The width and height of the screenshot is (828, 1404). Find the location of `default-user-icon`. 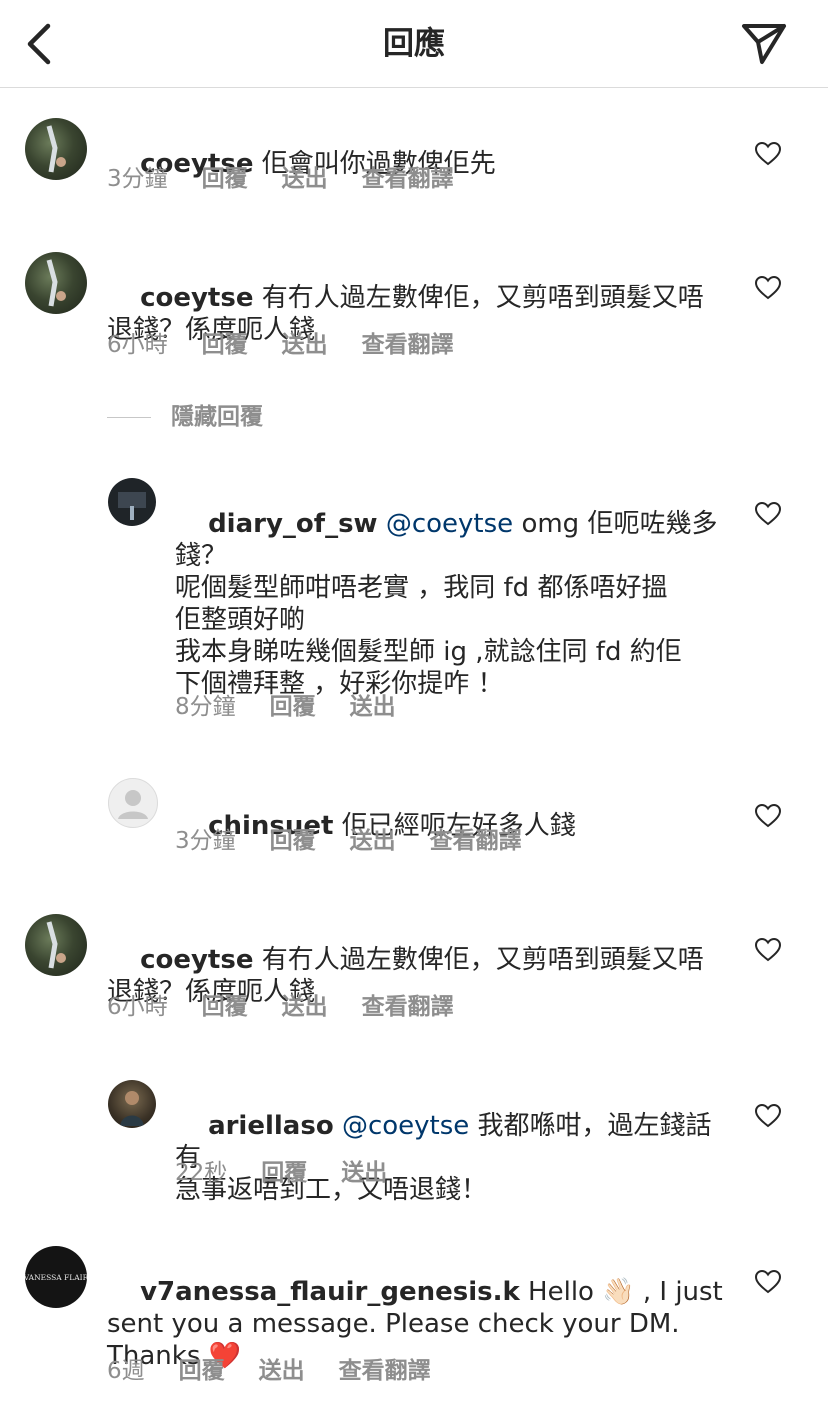

default-user-icon is located at coordinates (133, 804).